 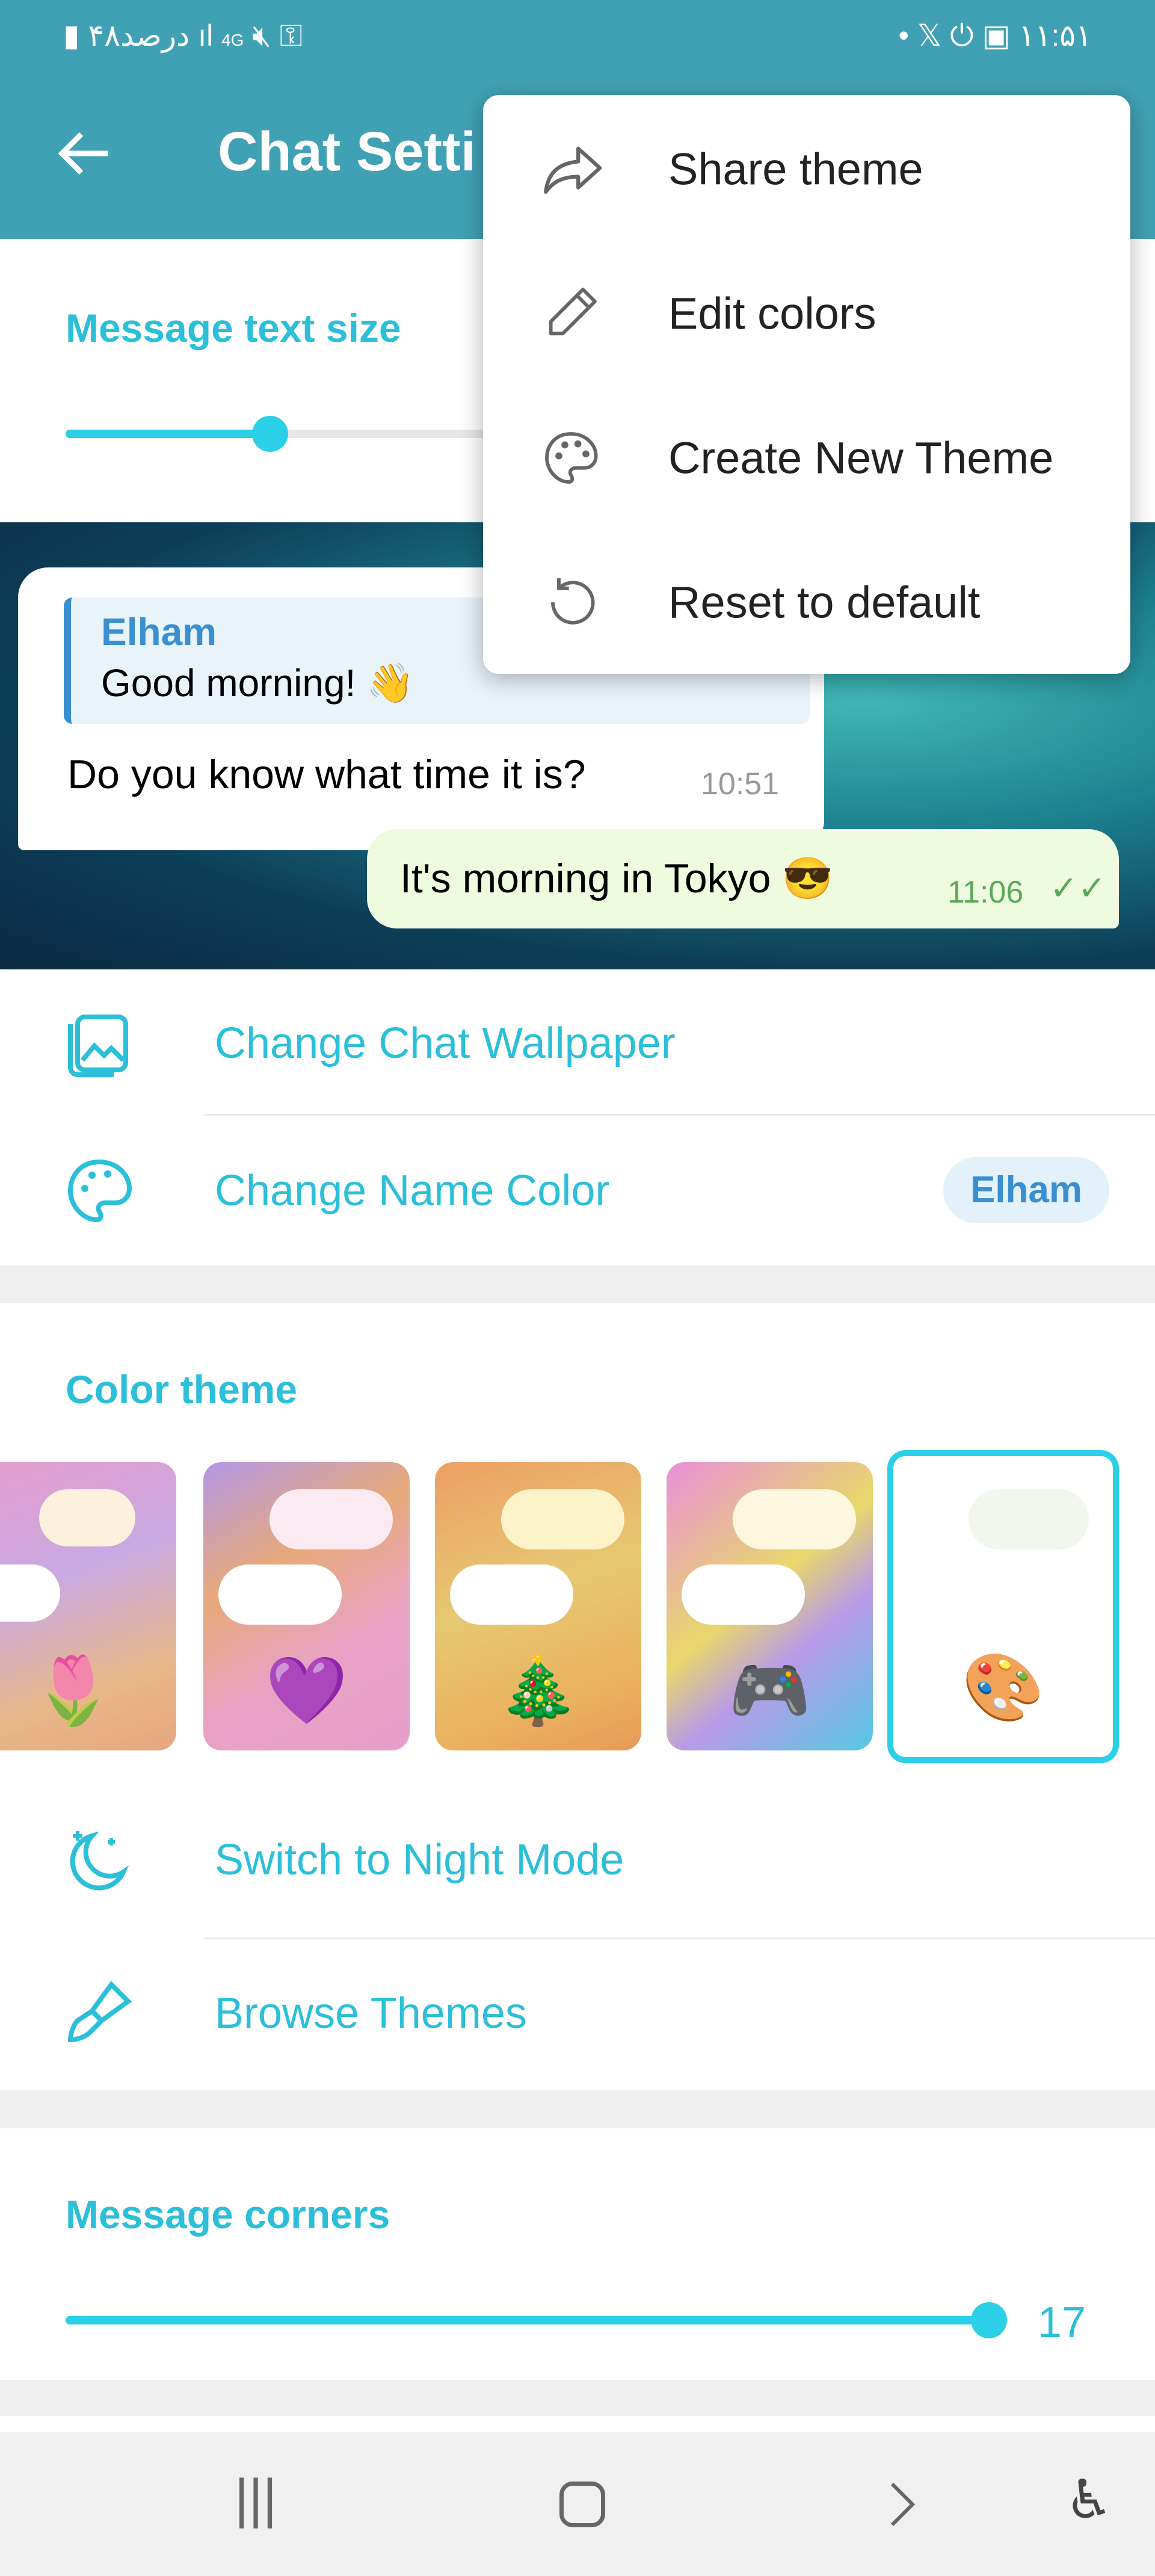 What do you see at coordinates (413, 1190) in the screenshot?
I see `change-name-color-label: Change Name Color` at bounding box center [413, 1190].